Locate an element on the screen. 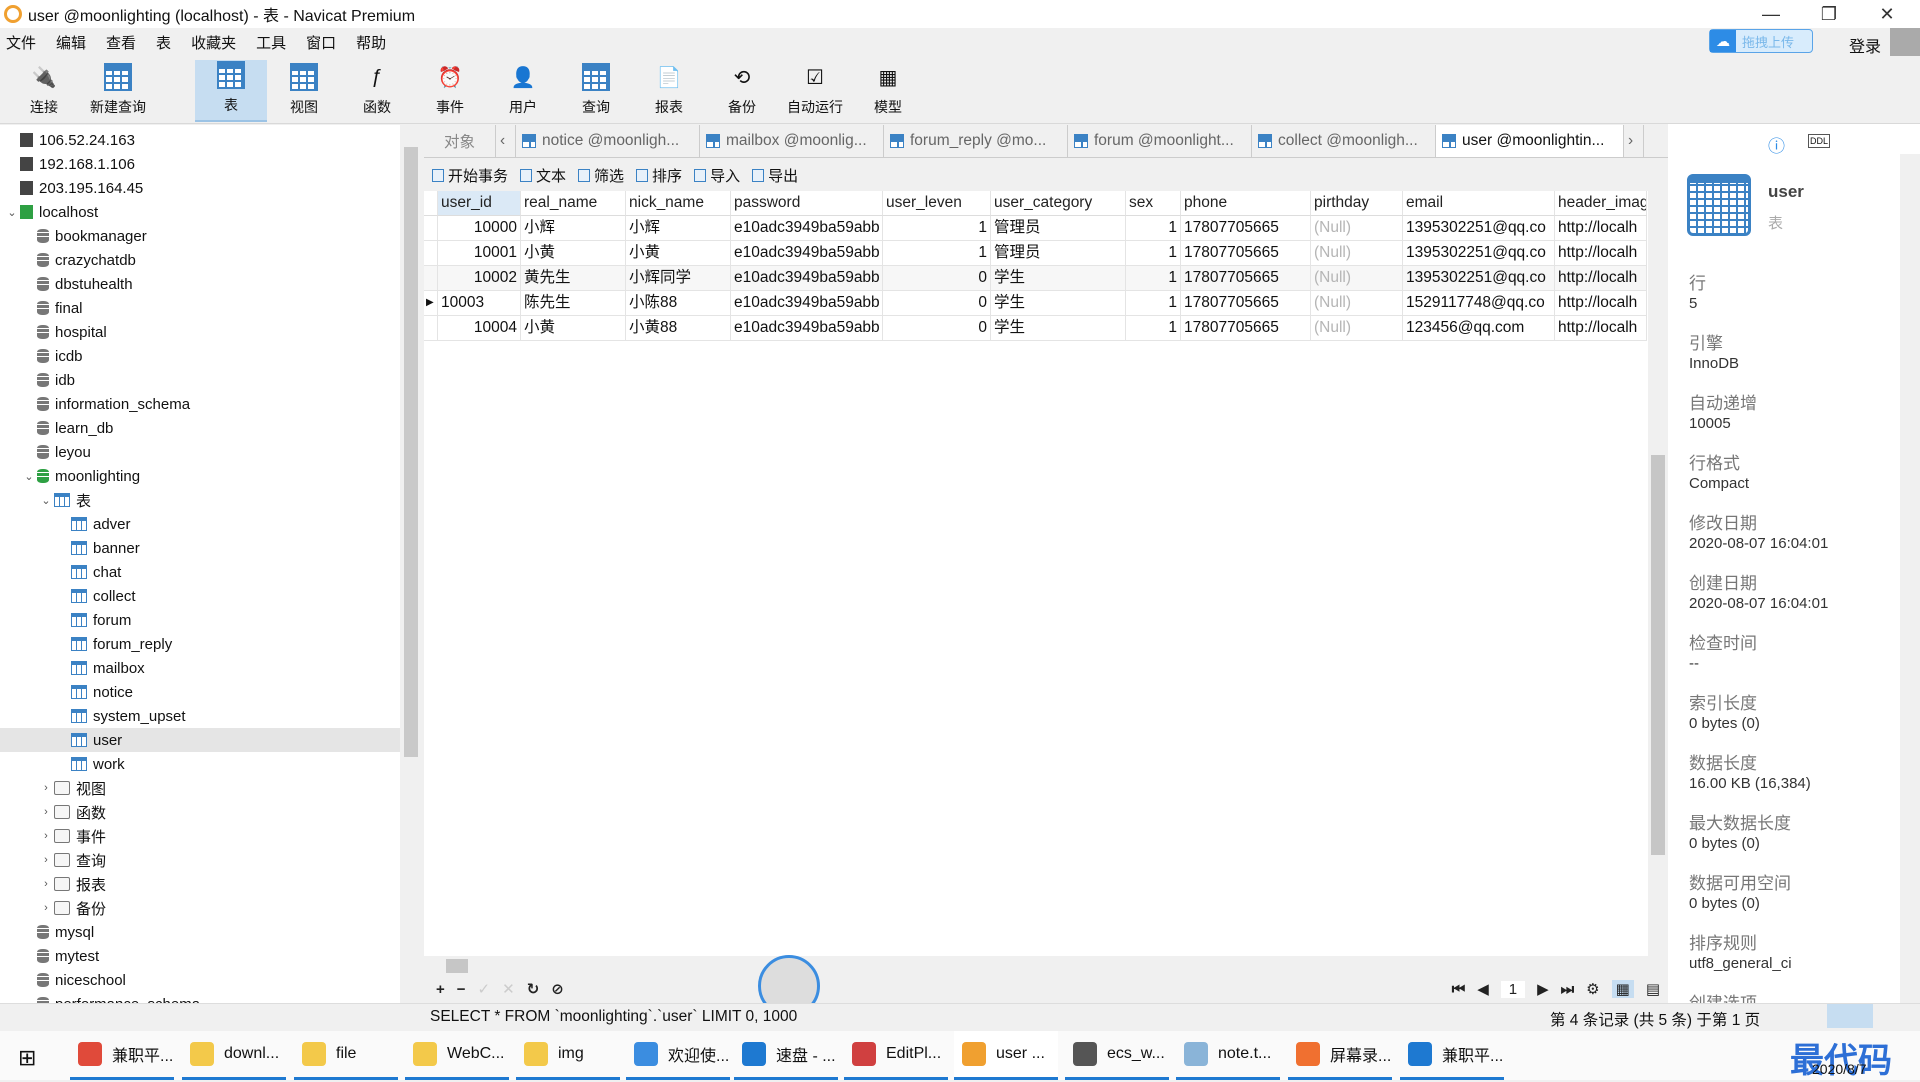 Image resolution: width=1920 pixels, height=1082 pixels. add-record-button: + is located at coordinates (440, 989).